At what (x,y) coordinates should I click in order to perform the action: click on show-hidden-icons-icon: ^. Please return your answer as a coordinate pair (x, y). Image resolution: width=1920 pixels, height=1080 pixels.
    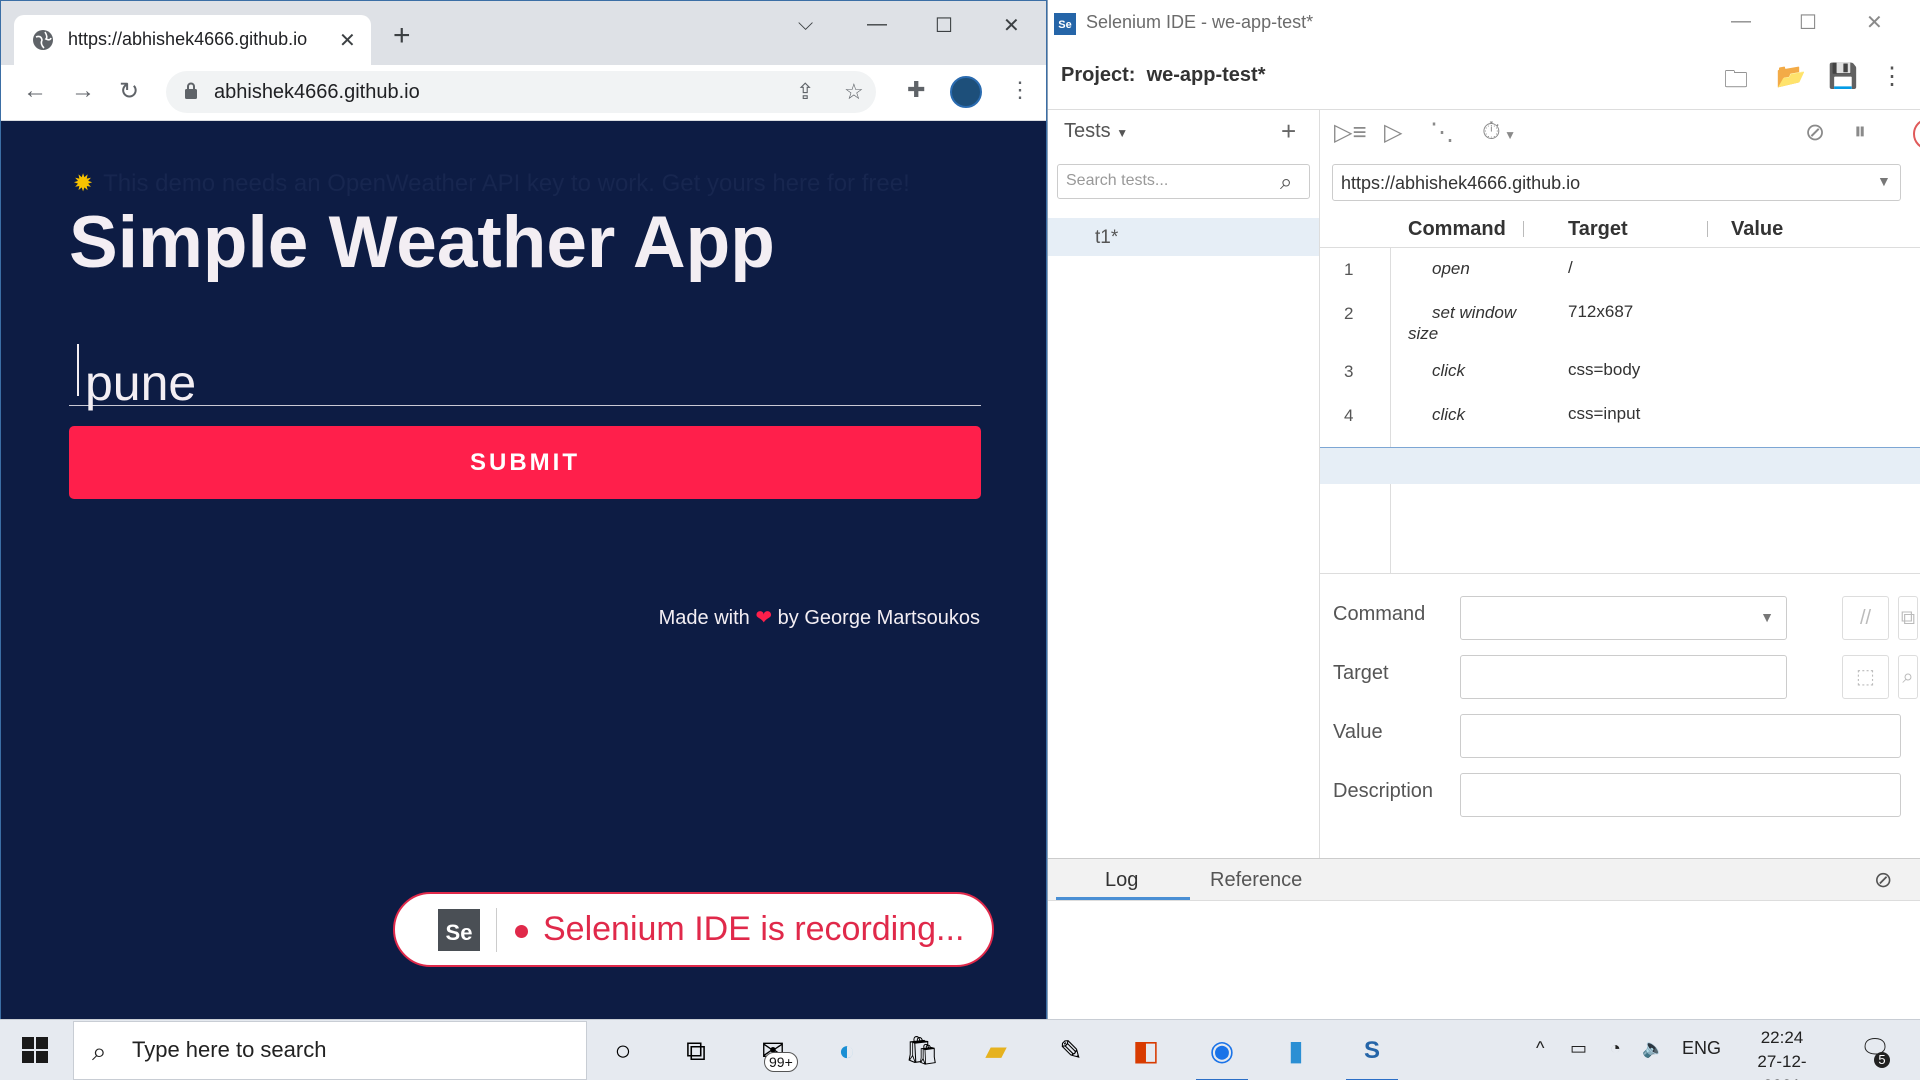
    Looking at the image, I should click on (1540, 1048).